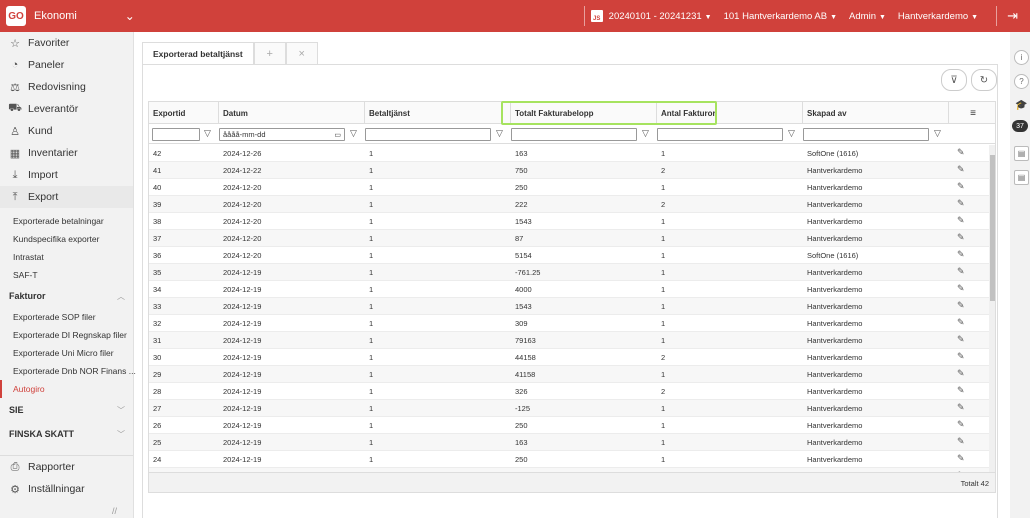  Describe the element at coordinates (66, 43) in the screenshot. I see `sidebar-item-favoriter: ☆ Favoriter` at that location.